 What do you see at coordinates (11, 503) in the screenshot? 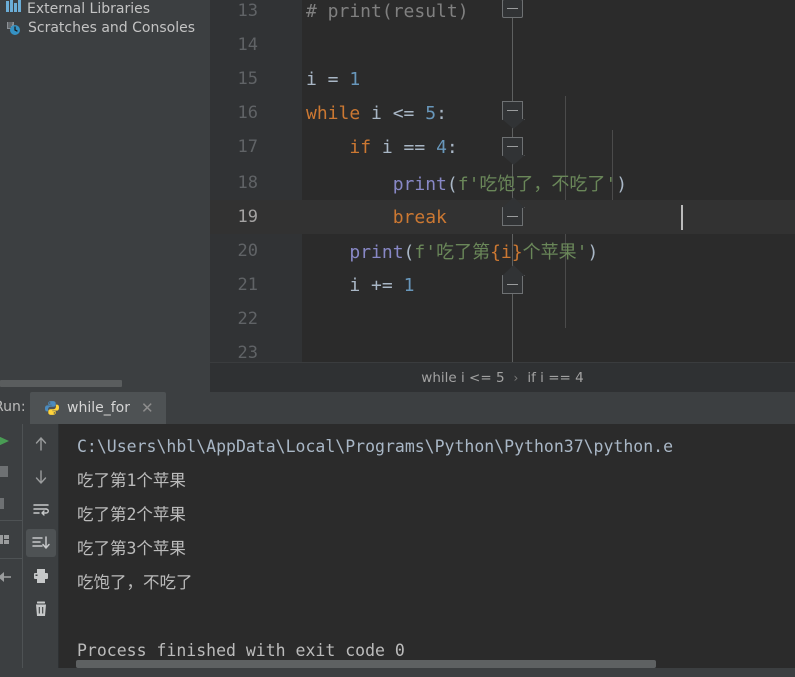
I see `pause-button` at bounding box center [11, 503].